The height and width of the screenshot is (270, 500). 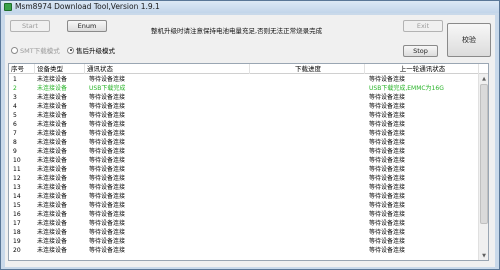 I want to click on cell-index: 15, so click(x=17, y=205).